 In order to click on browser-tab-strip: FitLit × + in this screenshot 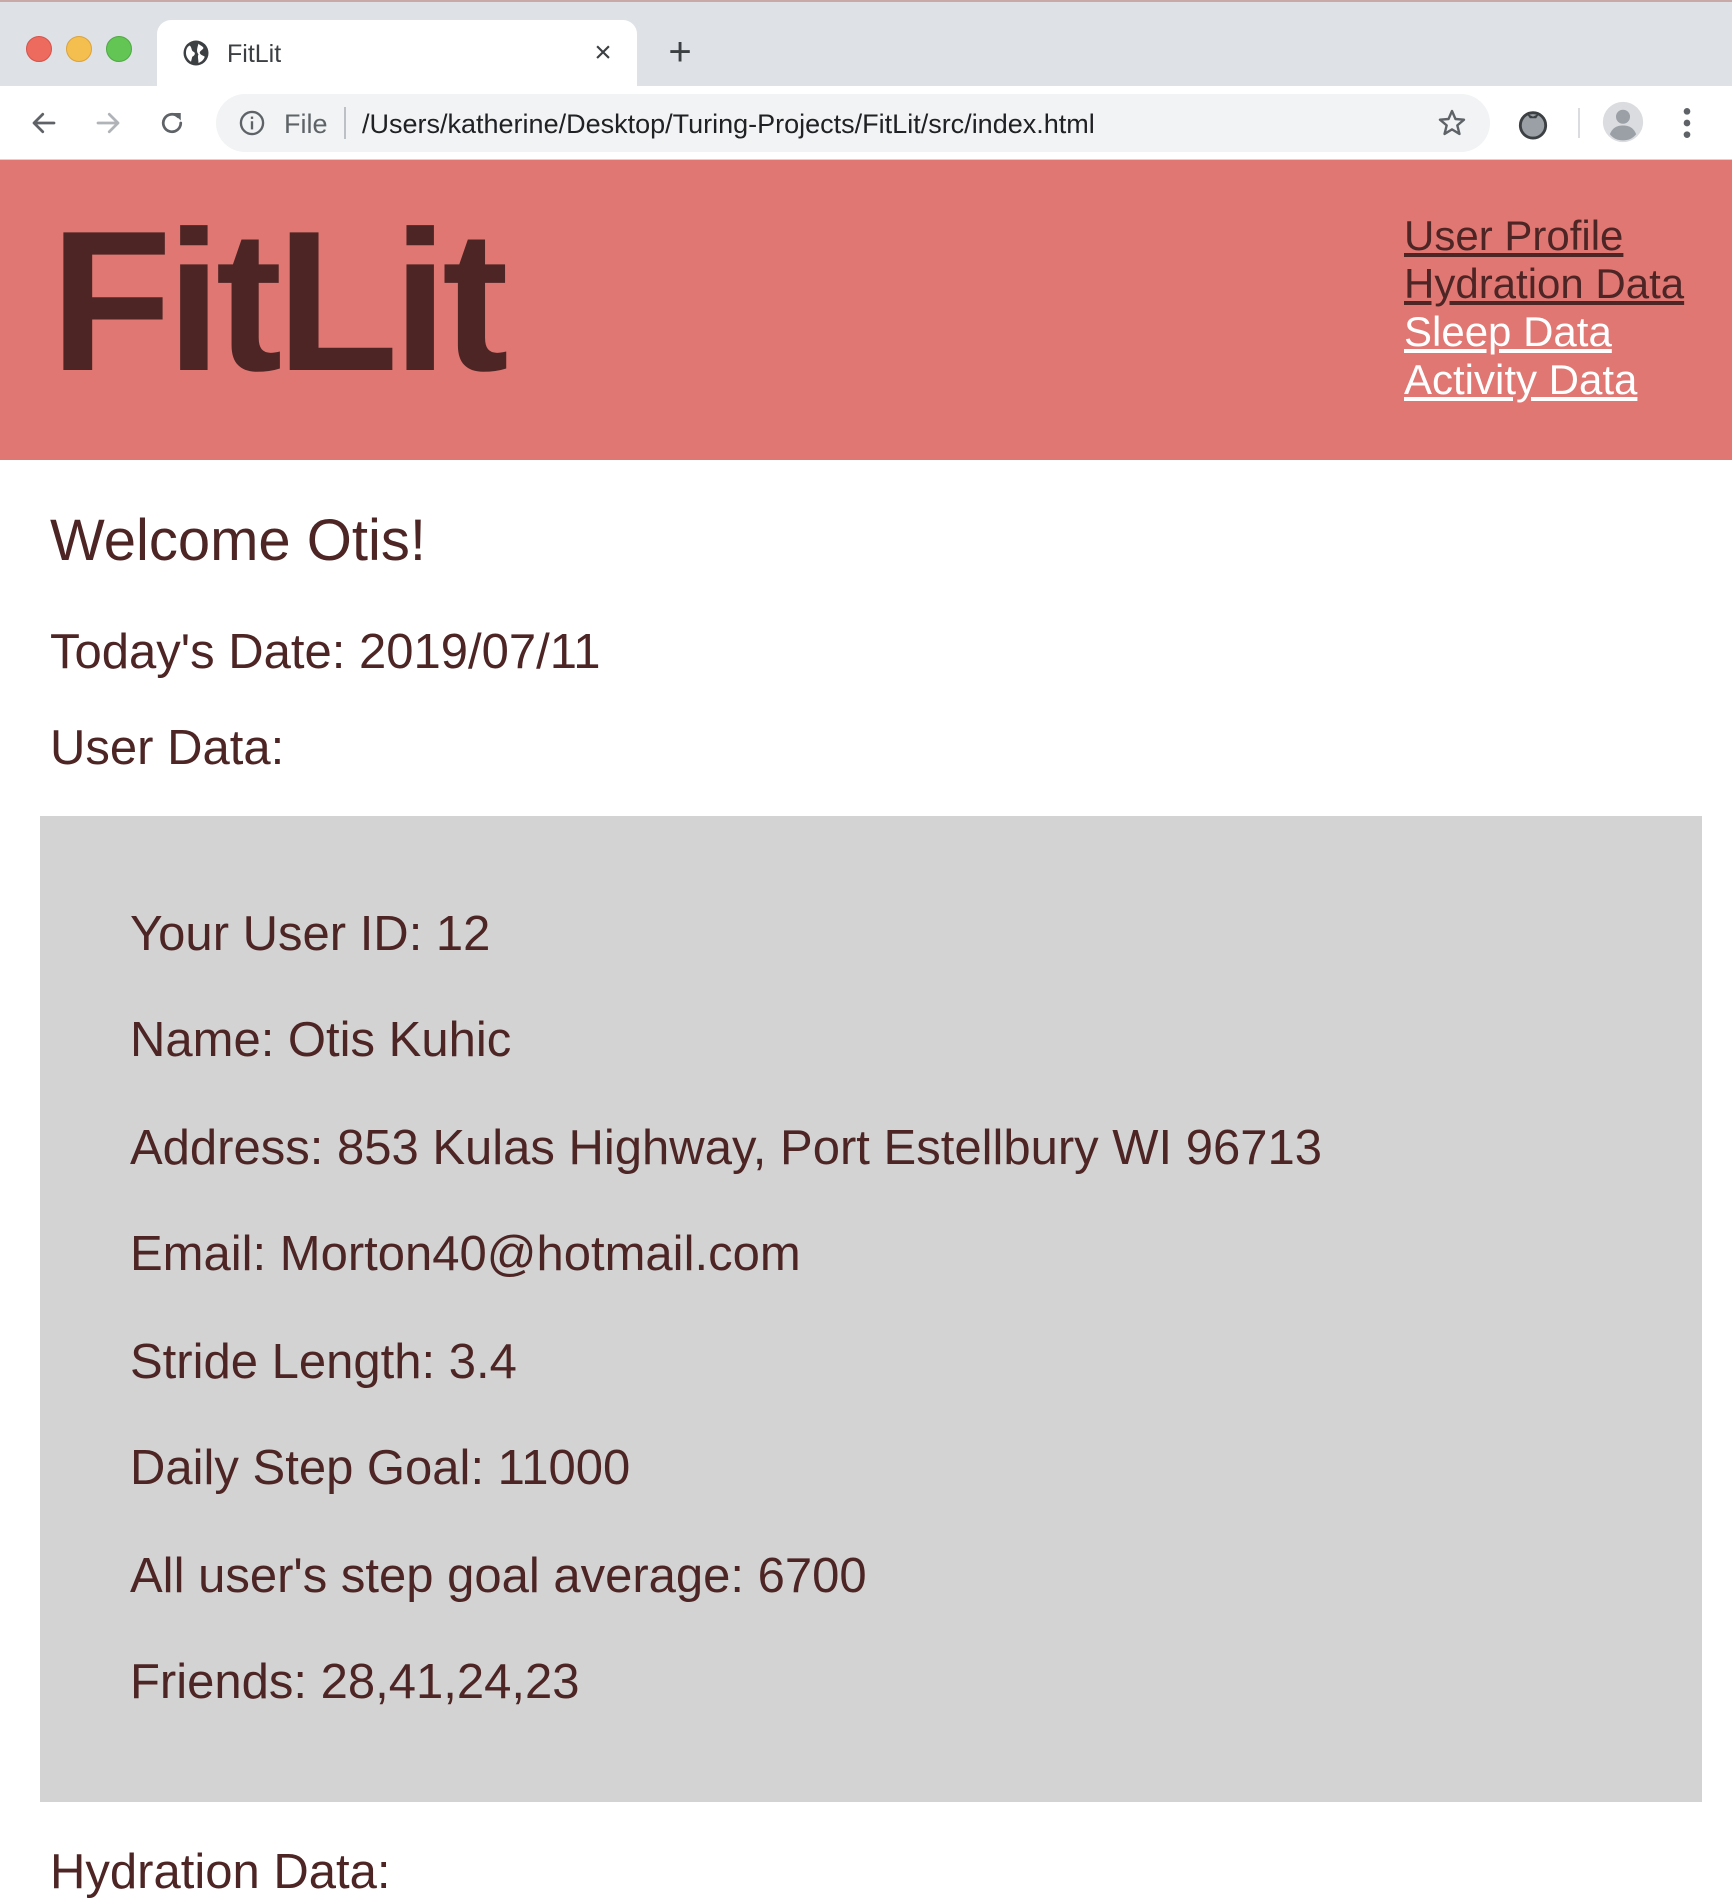, I will do `click(866, 44)`.